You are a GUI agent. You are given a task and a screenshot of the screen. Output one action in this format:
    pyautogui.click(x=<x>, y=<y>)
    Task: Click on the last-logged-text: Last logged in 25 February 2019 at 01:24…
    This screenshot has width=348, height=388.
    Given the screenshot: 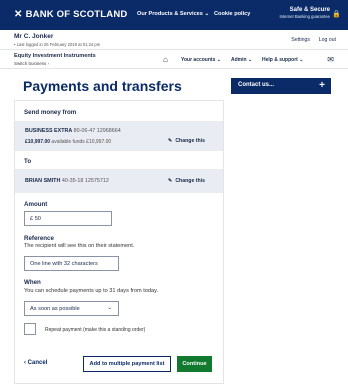 What is the action you would take?
    pyautogui.click(x=58, y=44)
    